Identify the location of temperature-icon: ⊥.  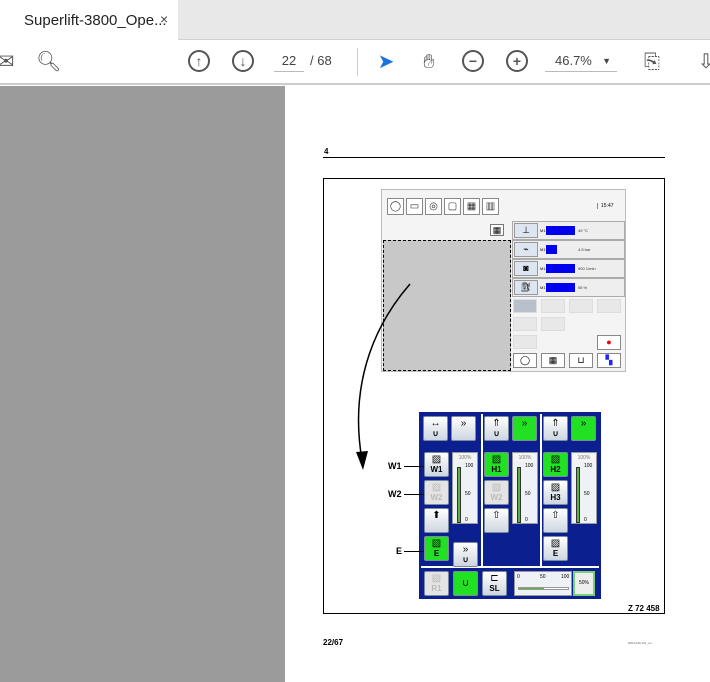
(526, 230).